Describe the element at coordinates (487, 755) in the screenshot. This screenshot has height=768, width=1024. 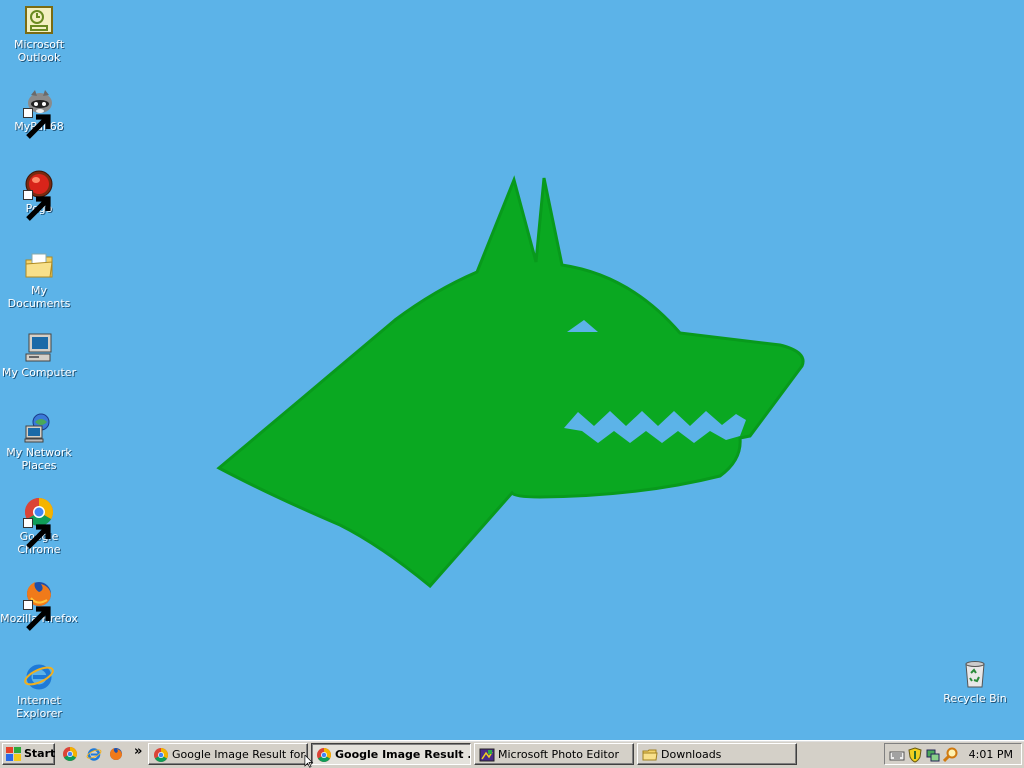
I see `photo-editor-icon` at that location.